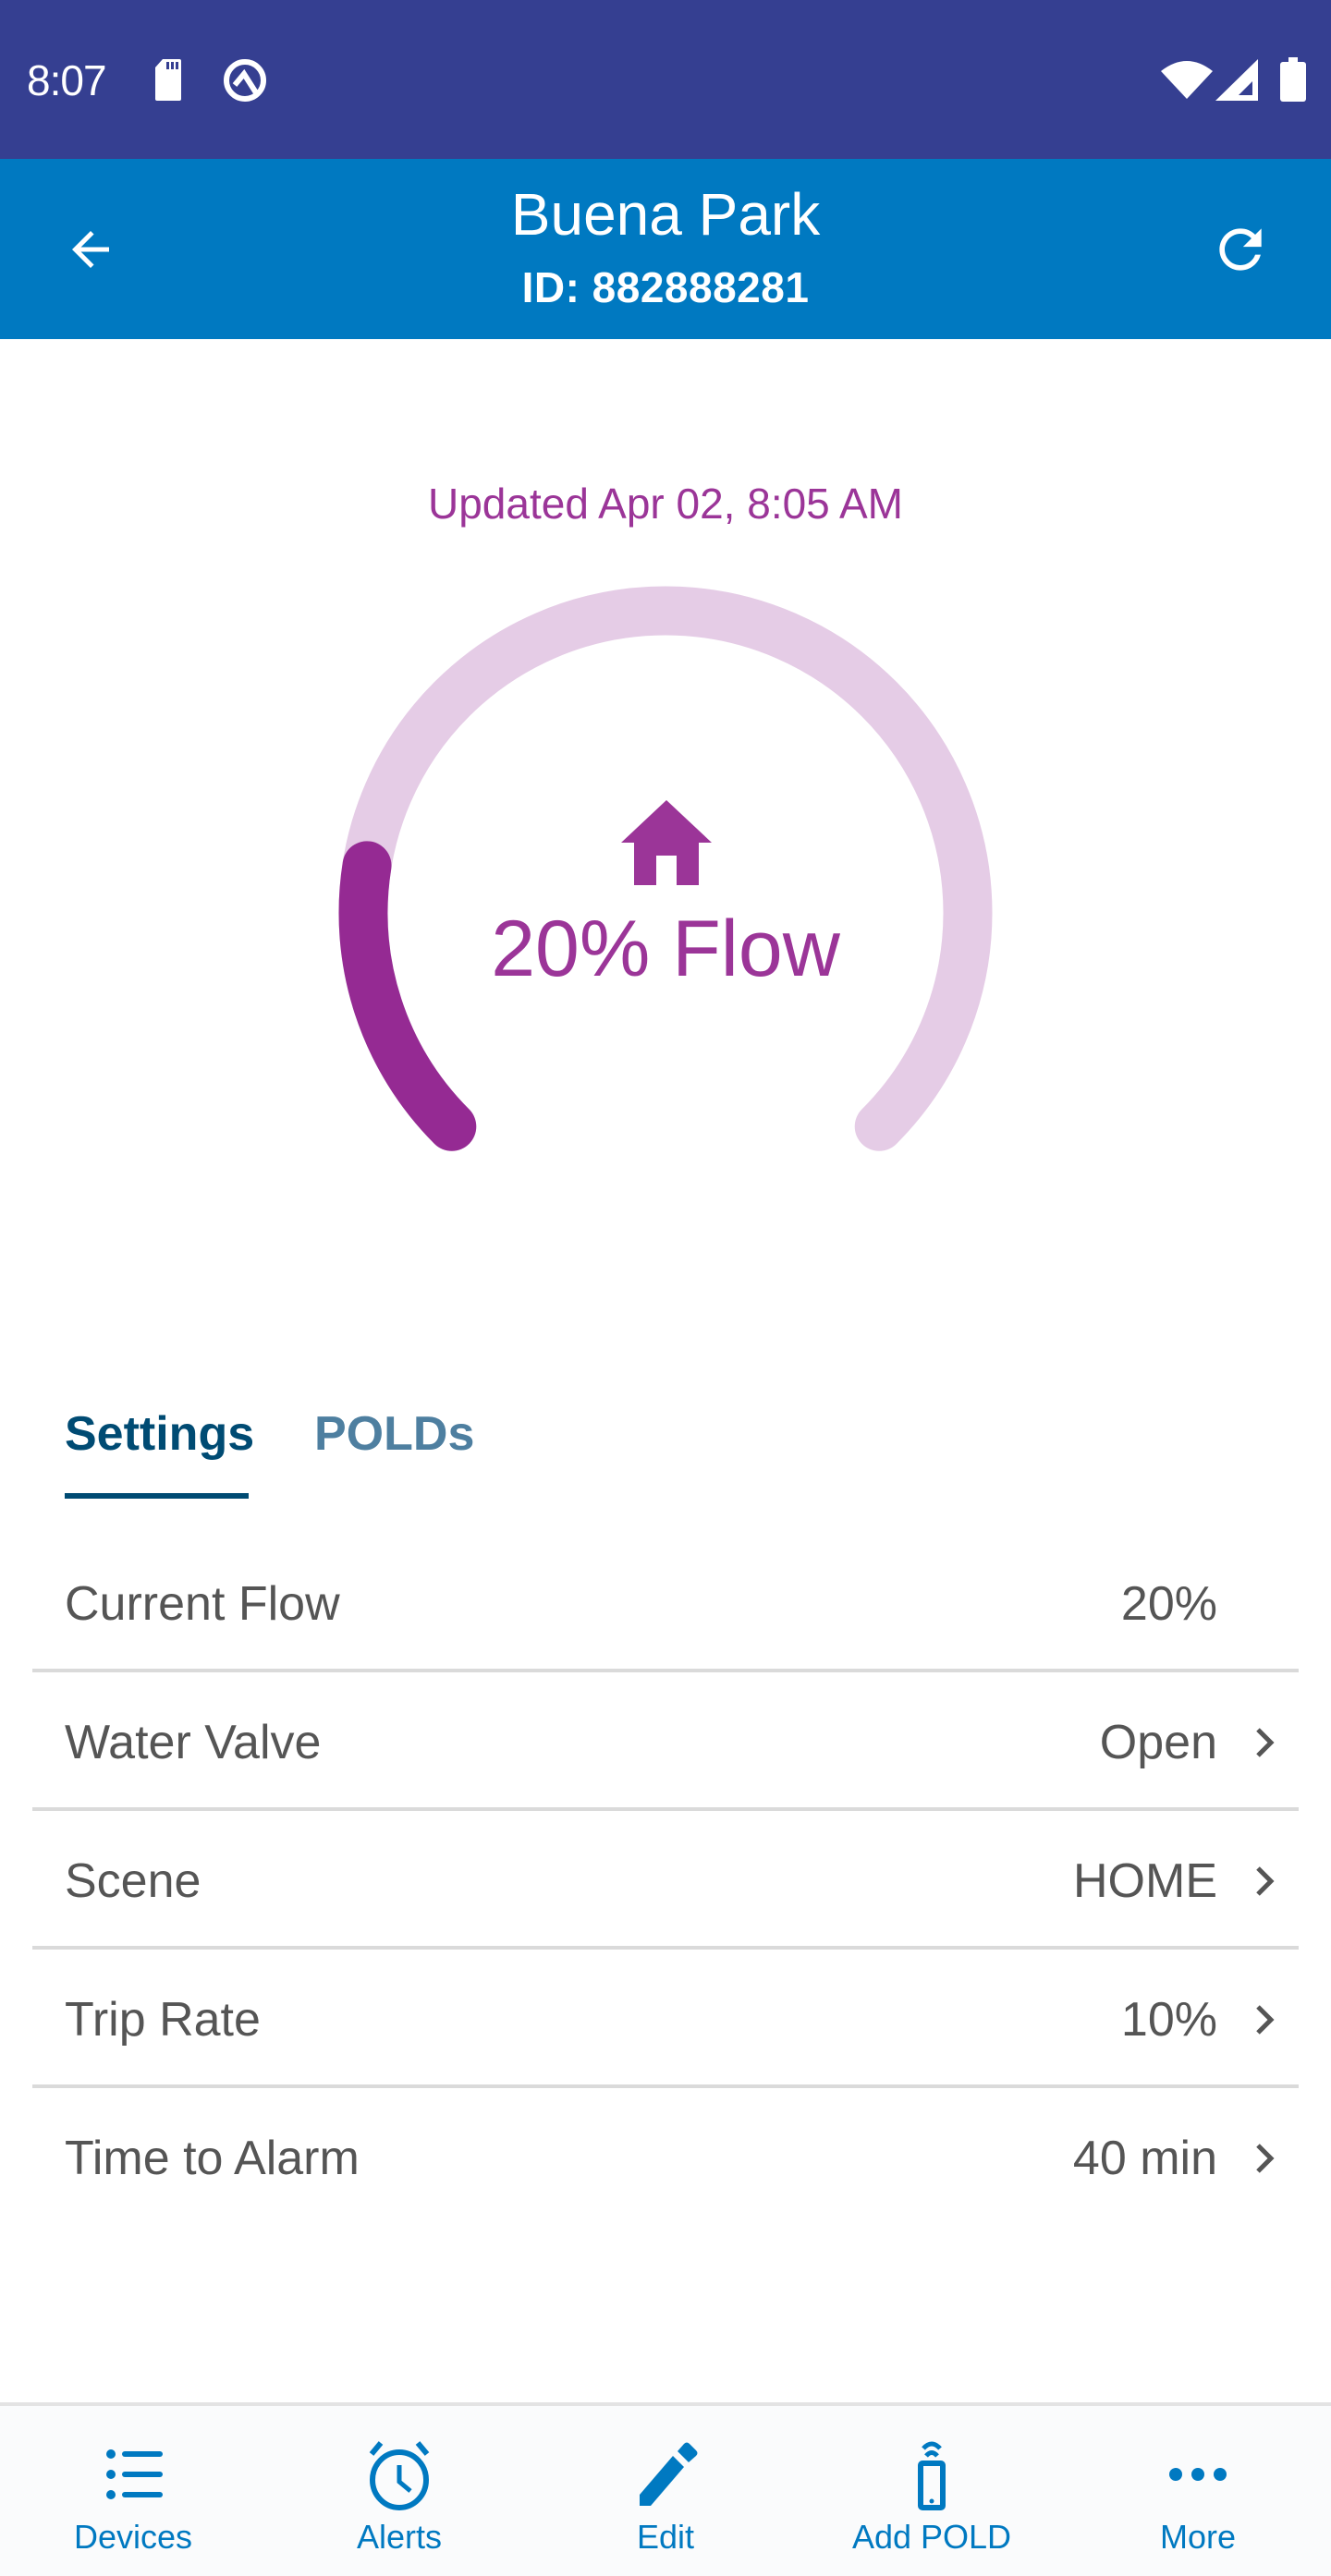 The image size is (1331, 2576). I want to click on list-icon, so click(134, 2474).